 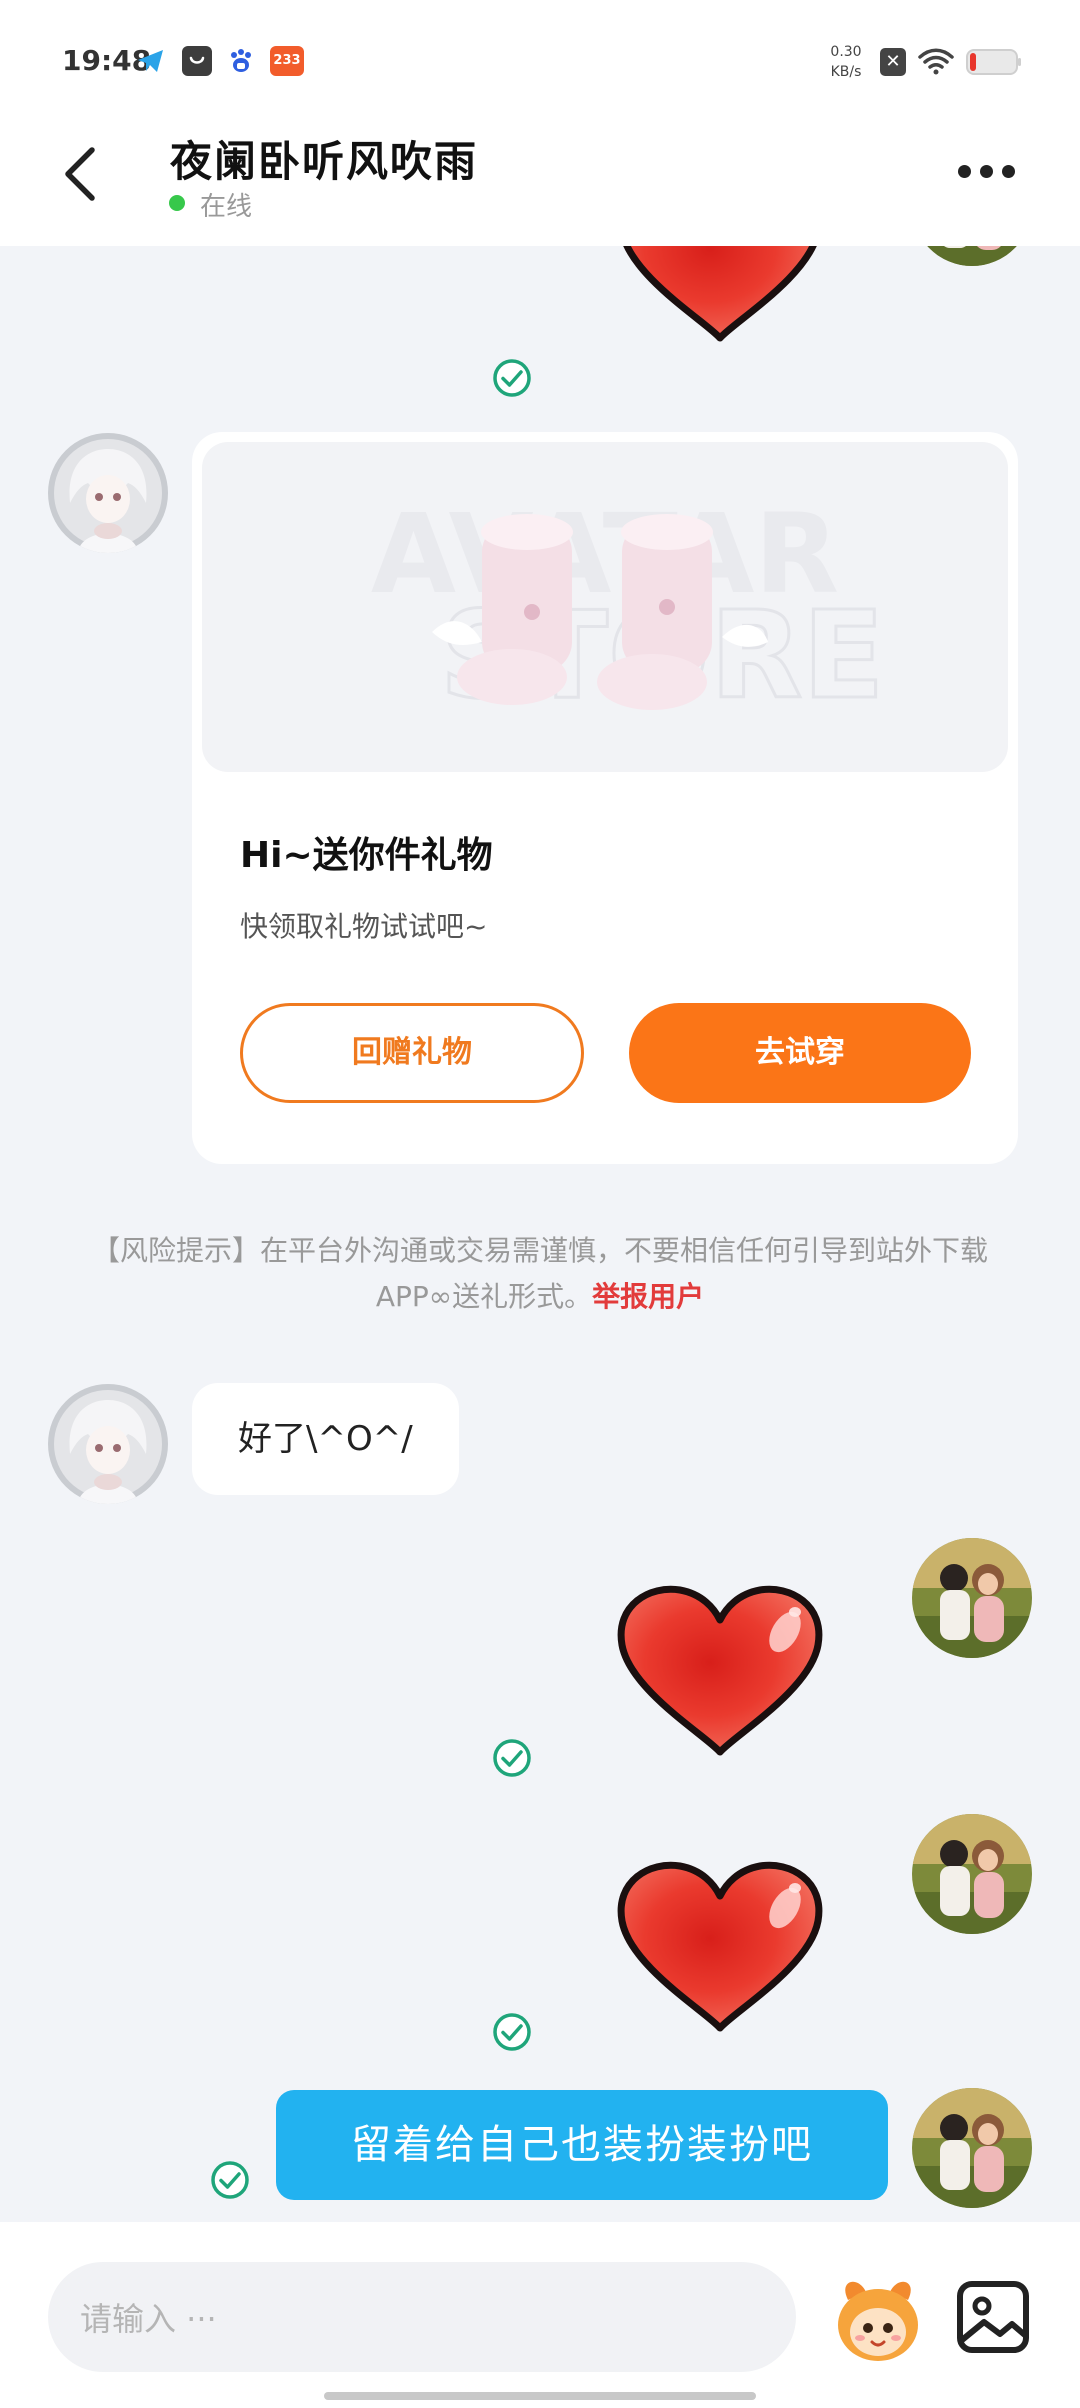 What do you see at coordinates (893, 62) in the screenshot?
I see `notification-close-icon: ✕` at bounding box center [893, 62].